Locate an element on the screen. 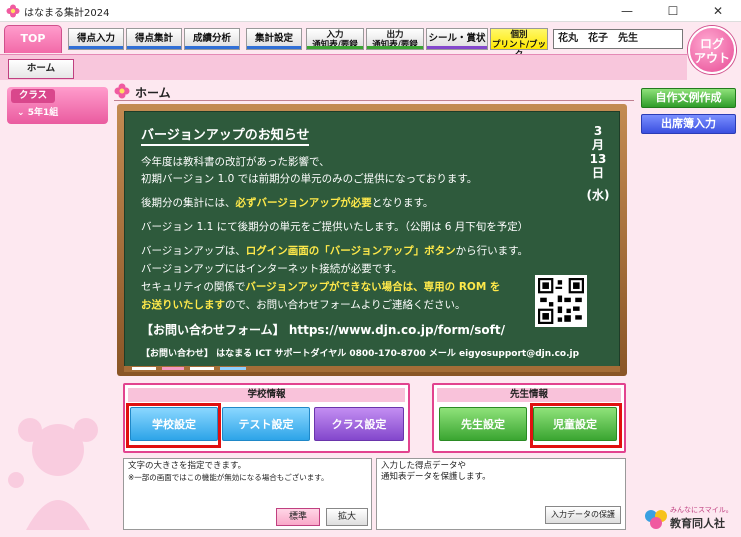  date-day-unit: 日 is located at coordinates (597, 173).